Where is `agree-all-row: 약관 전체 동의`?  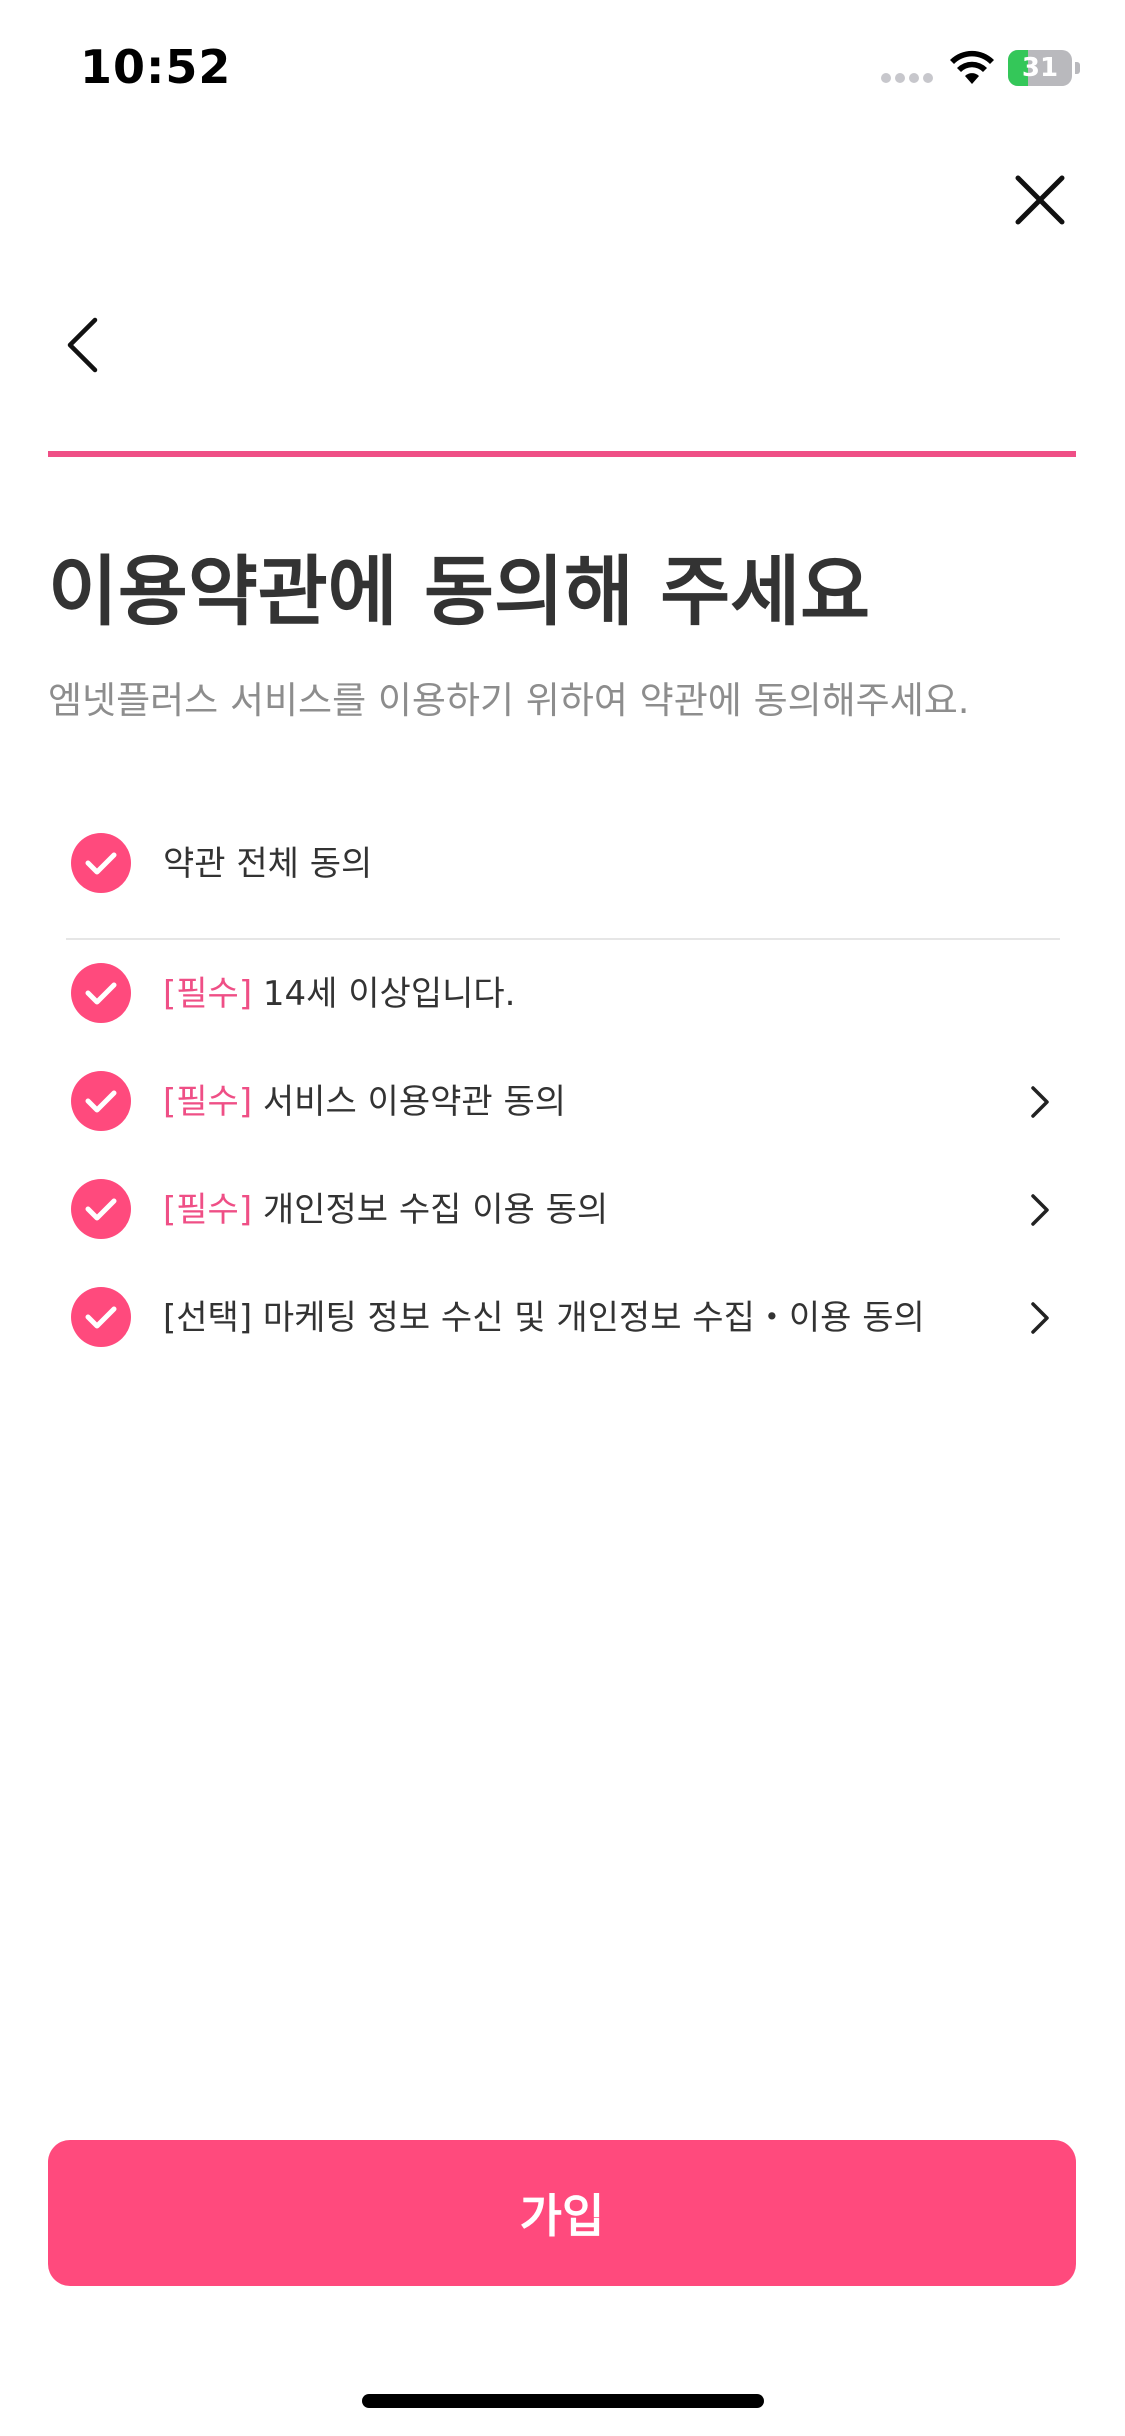 agree-all-row: 약관 전체 동의 is located at coordinates (565, 864).